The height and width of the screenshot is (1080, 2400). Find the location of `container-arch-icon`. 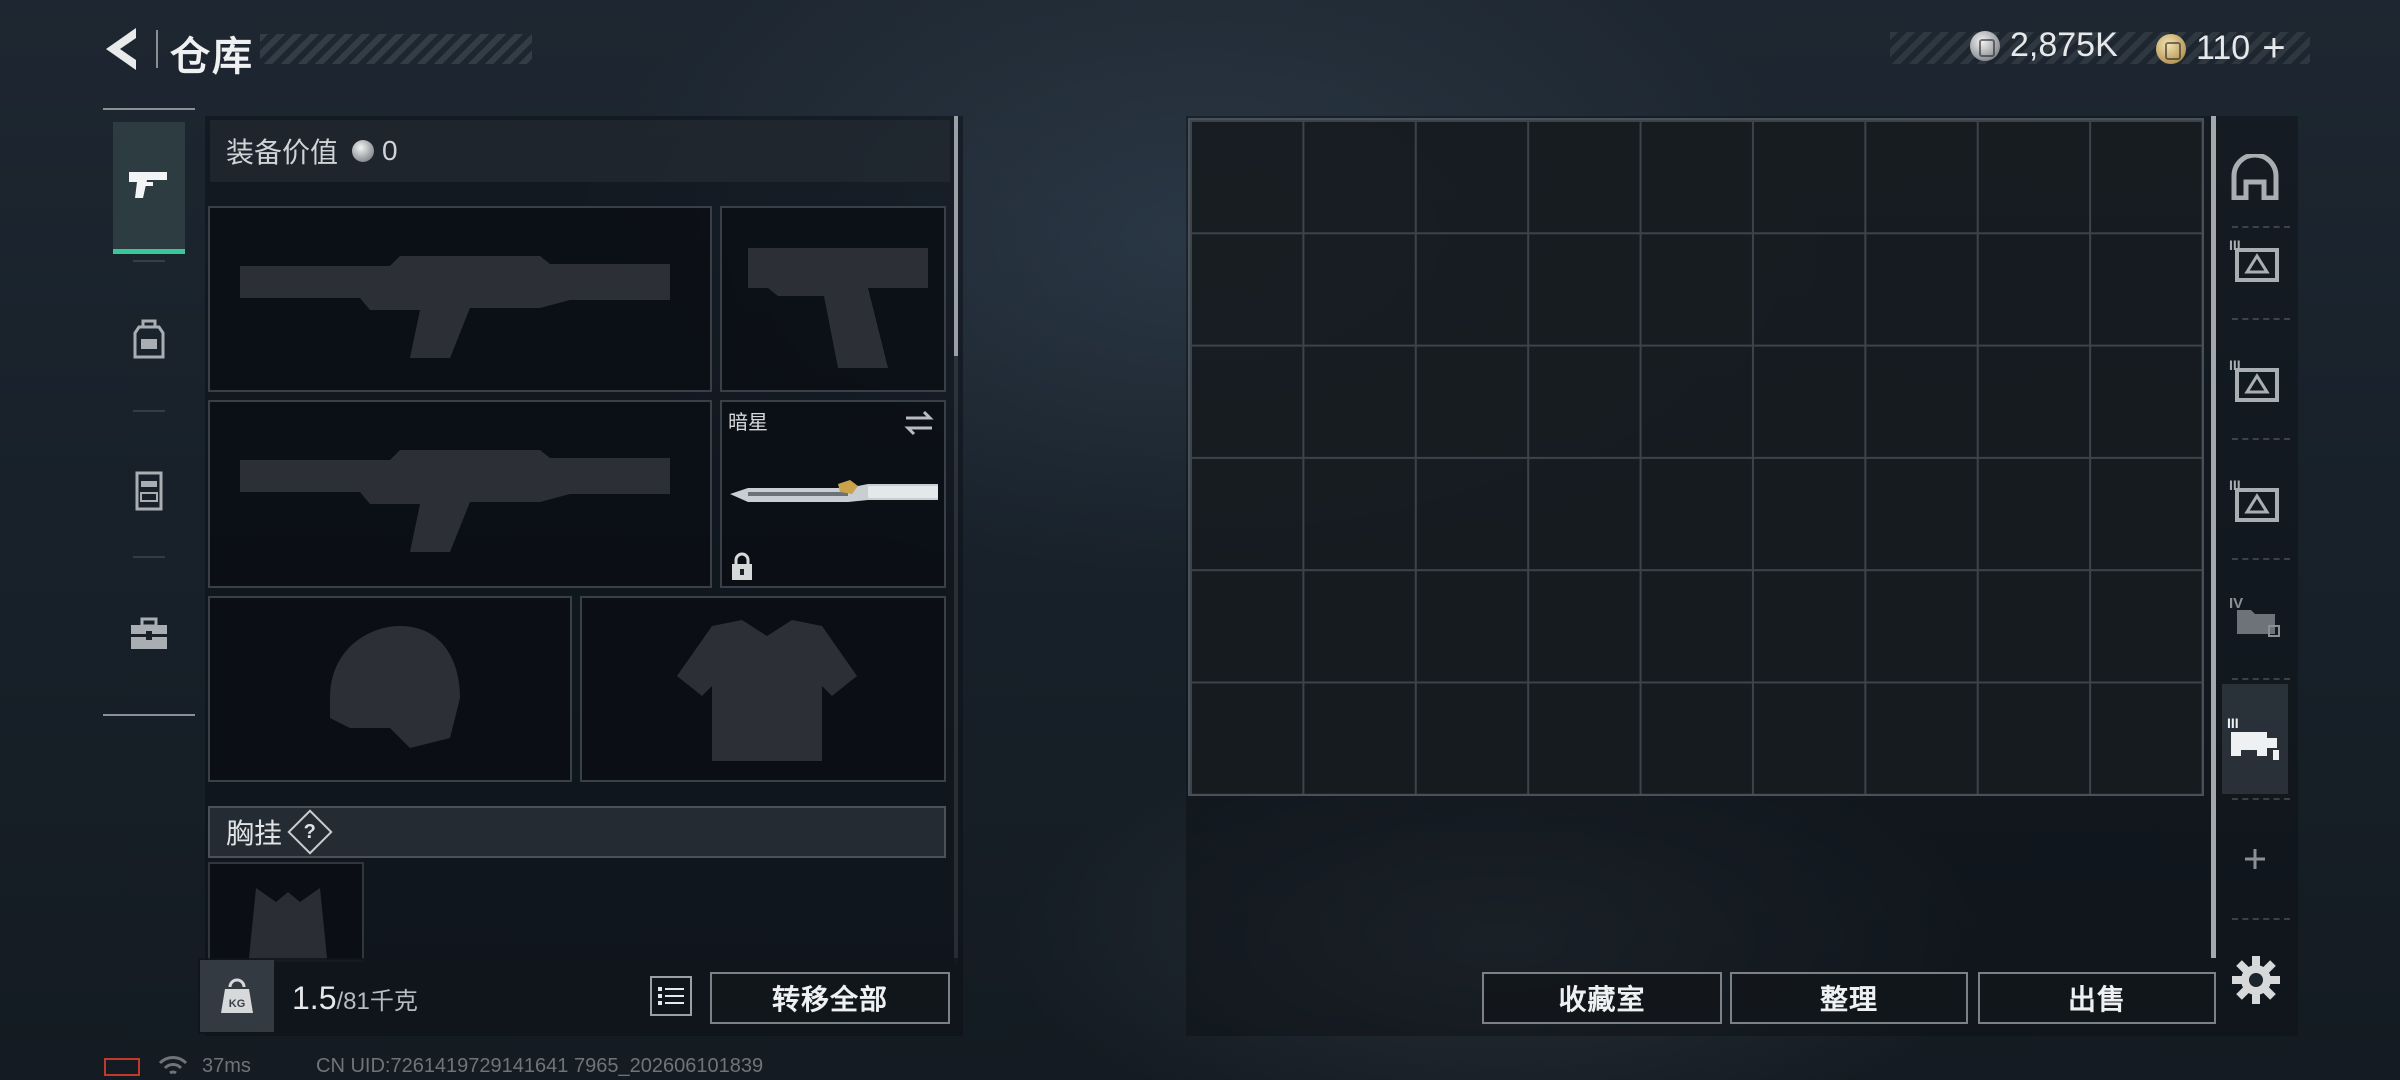

container-arch-icon is located at coordinates (2255, 177).